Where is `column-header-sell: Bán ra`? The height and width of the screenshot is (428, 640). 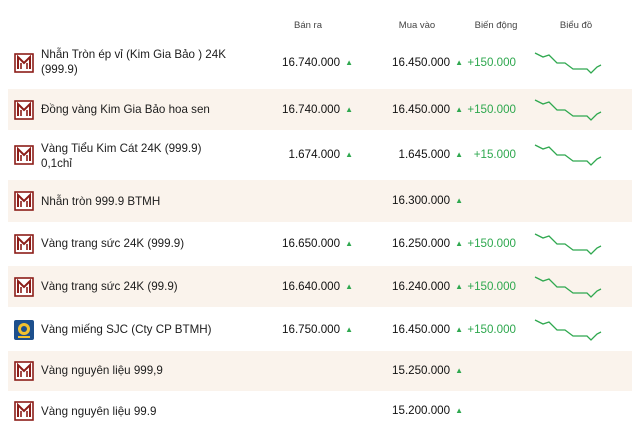 column-header-sell: Bán ra is located at coordinates (308, 25).